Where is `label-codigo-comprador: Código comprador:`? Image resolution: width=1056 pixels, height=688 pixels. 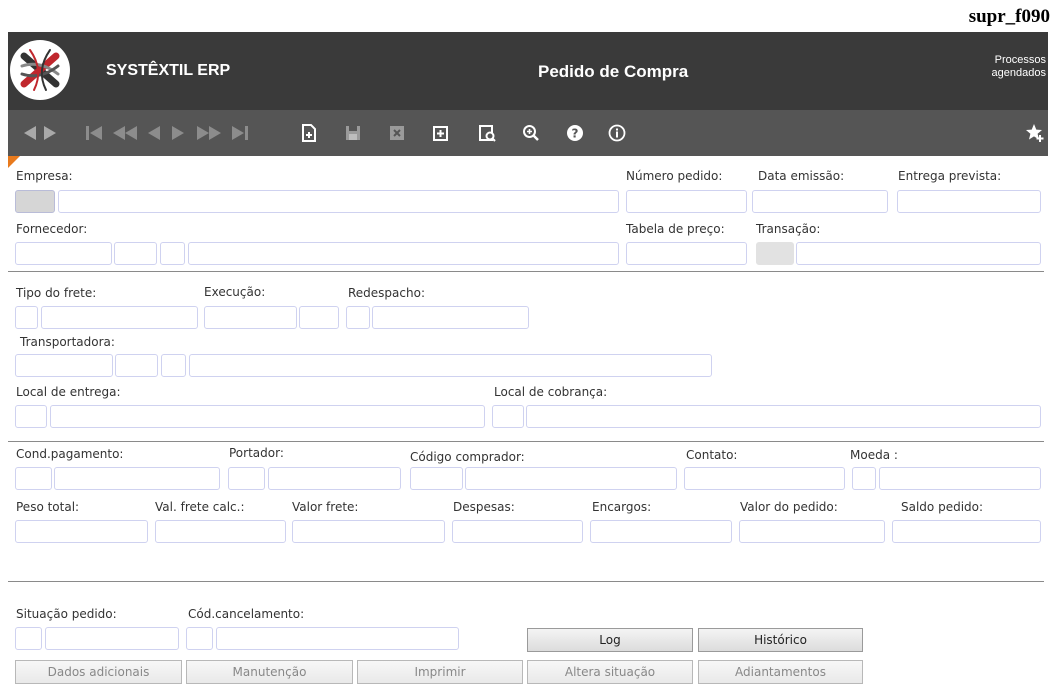 label-codigo-comprador: Código comprador: is located at coordinates (467, 457).